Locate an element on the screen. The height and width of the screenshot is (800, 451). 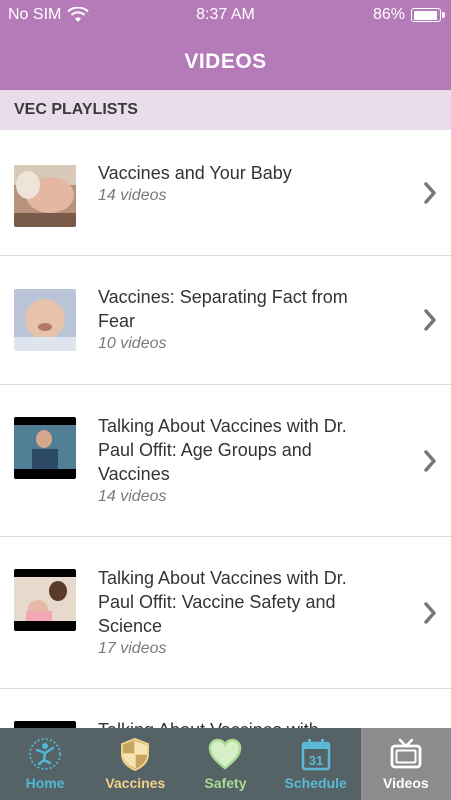
playlist-text: Vaccines and Your Baby 14 videos is located at coordinates (238, 184).